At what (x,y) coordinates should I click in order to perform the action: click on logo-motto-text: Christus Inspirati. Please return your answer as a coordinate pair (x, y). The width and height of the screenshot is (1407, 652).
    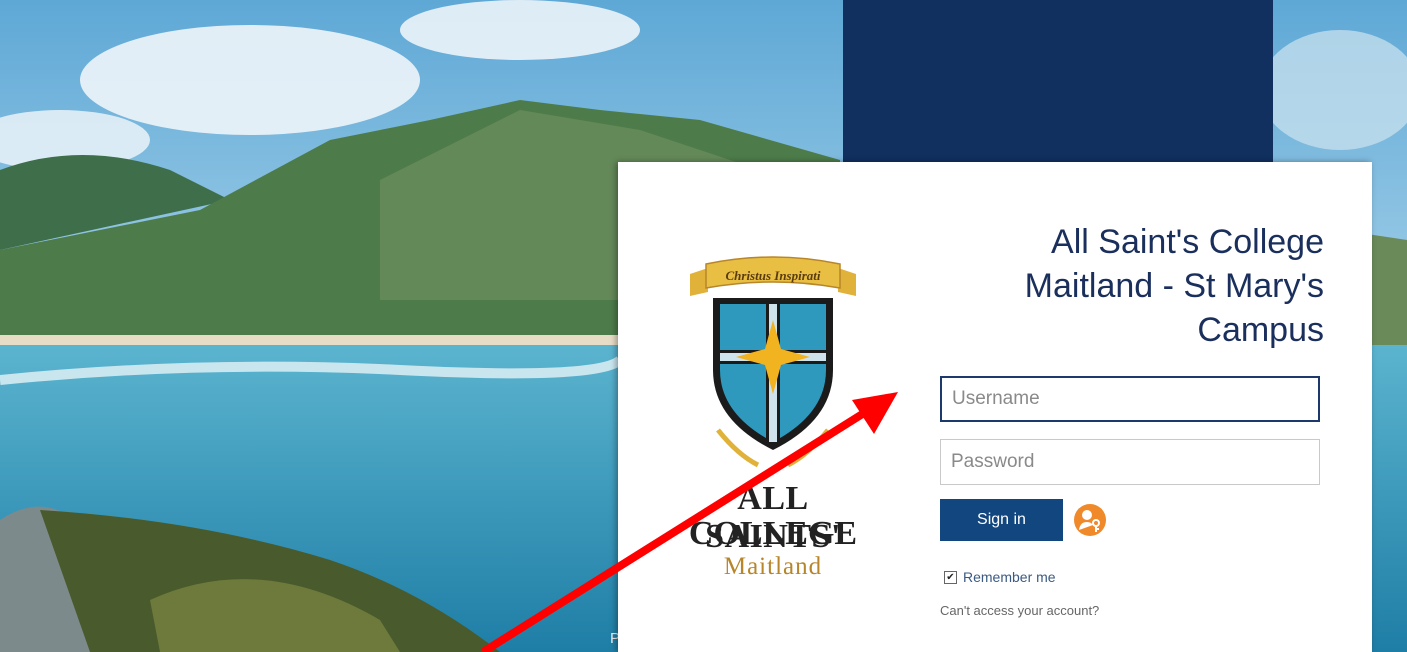
    Looking at the image, I should click on (772, 275).